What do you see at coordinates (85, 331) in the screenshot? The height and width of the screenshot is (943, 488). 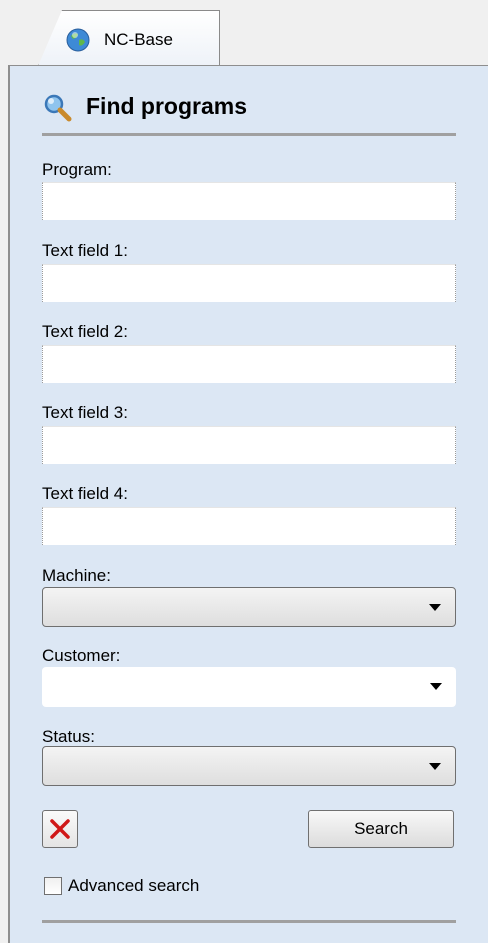 I see `text-field-2-label: Text field 2:` at bounding box center [85, 331].